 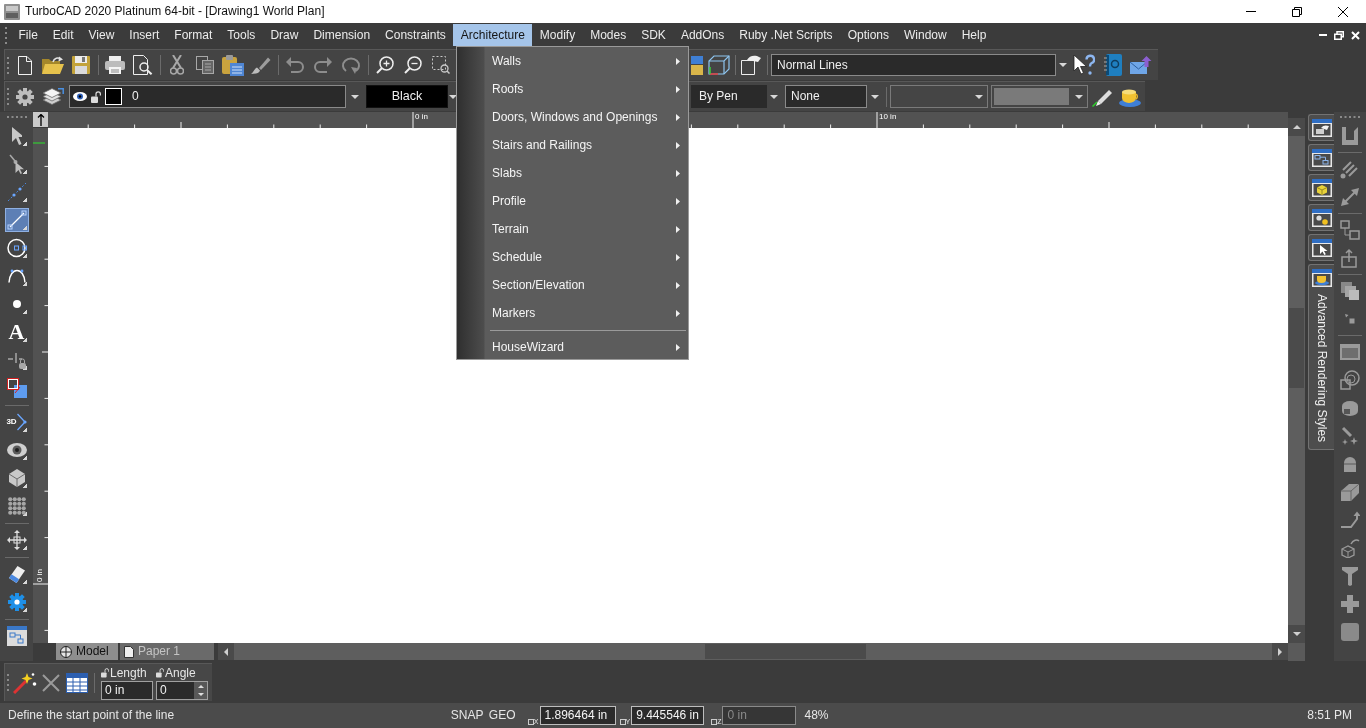 What do you see at coordinates (1296, 380) in the screenshot?
I see `vertical-scrollbar` at bounding box center [1296, 380].